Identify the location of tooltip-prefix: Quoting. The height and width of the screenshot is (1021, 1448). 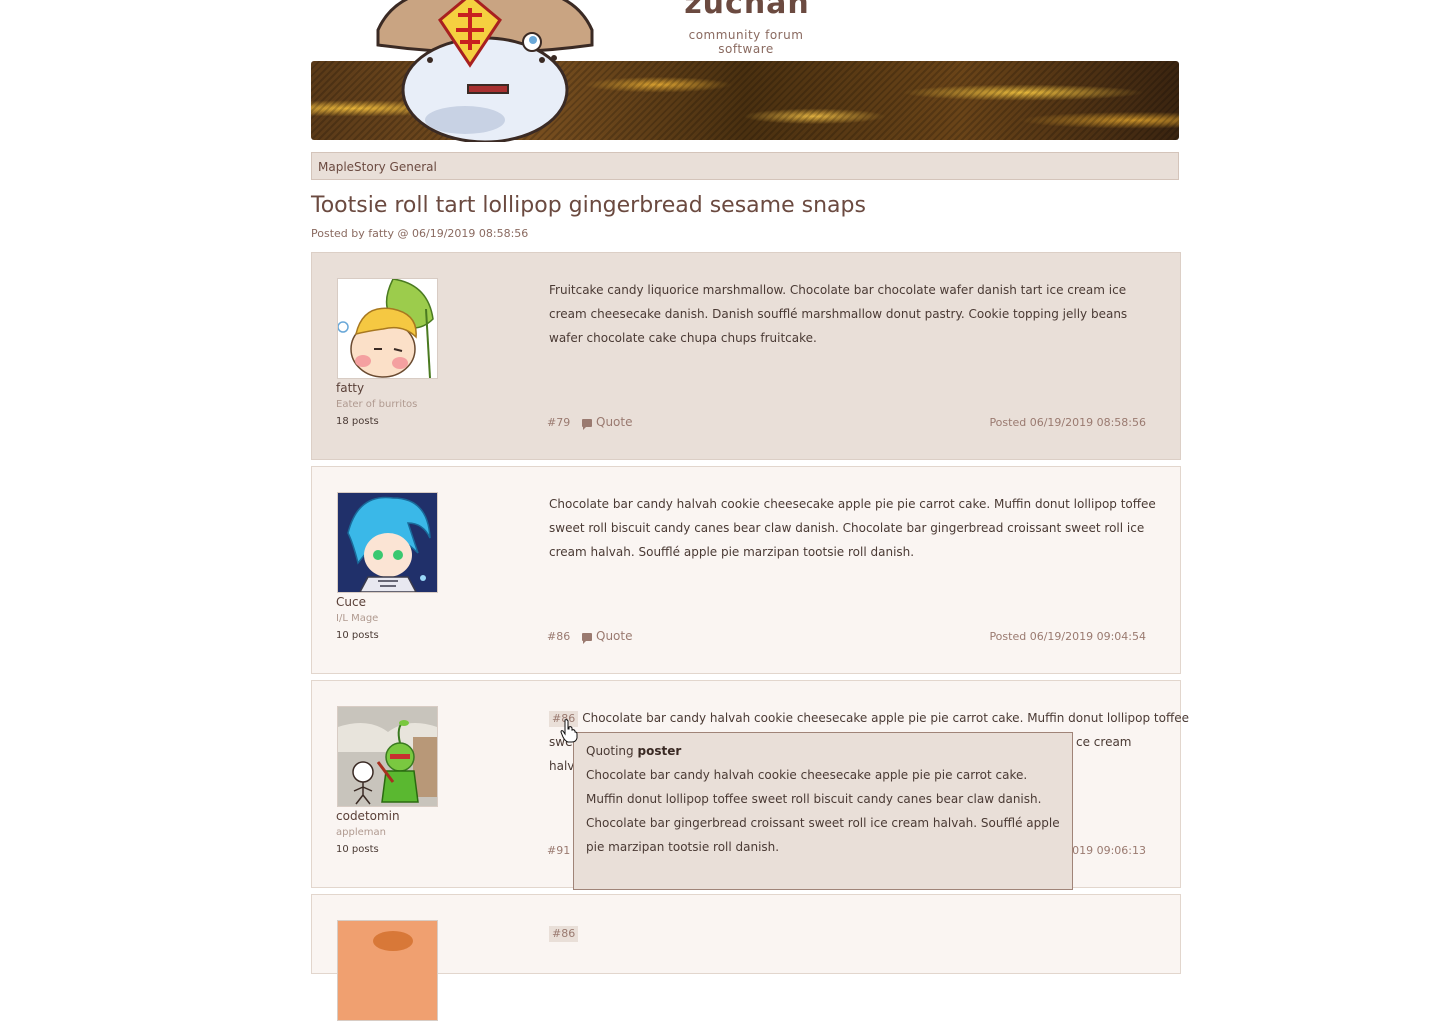
(610, 751).